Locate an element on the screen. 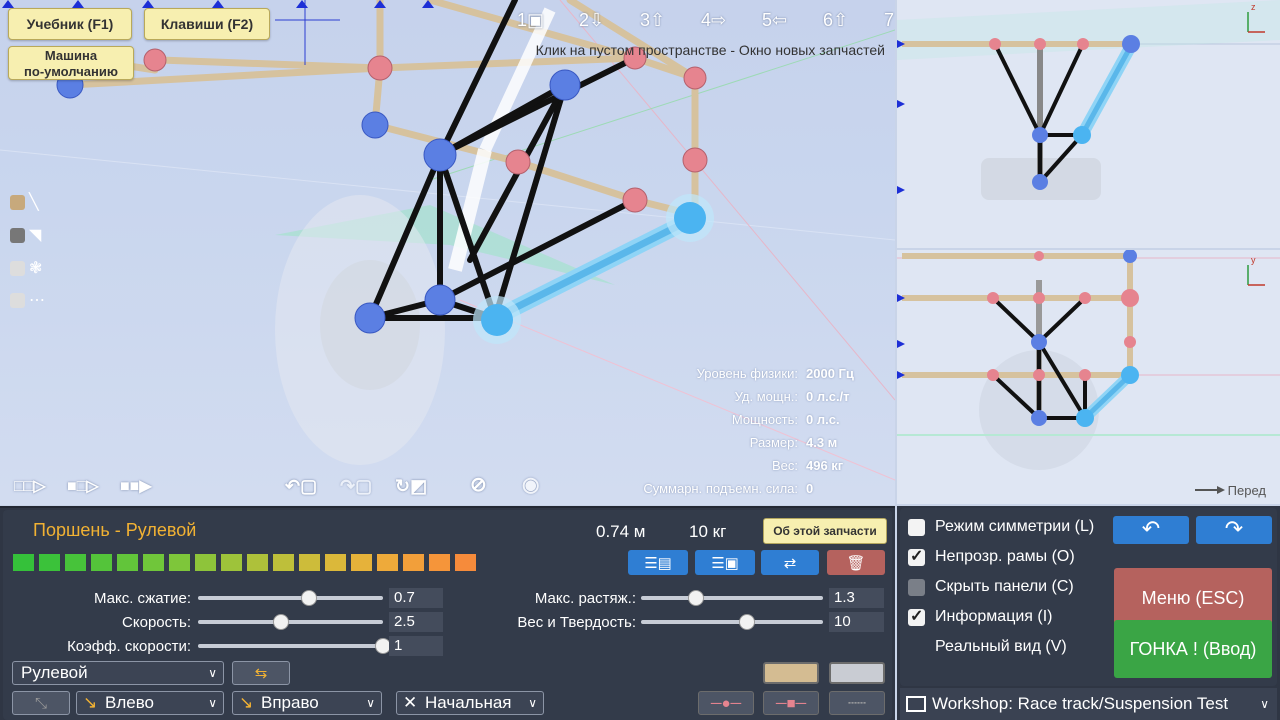 The image size is (1280, 720). redo-button: ↷ is located at coordinates (1234, 530).